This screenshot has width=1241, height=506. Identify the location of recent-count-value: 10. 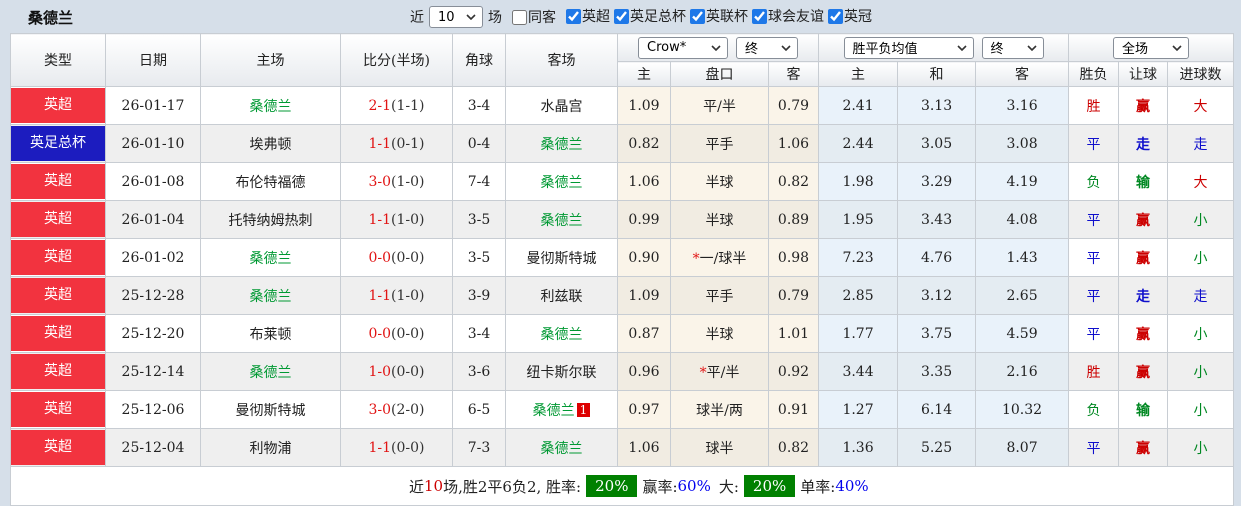
(446, 17).